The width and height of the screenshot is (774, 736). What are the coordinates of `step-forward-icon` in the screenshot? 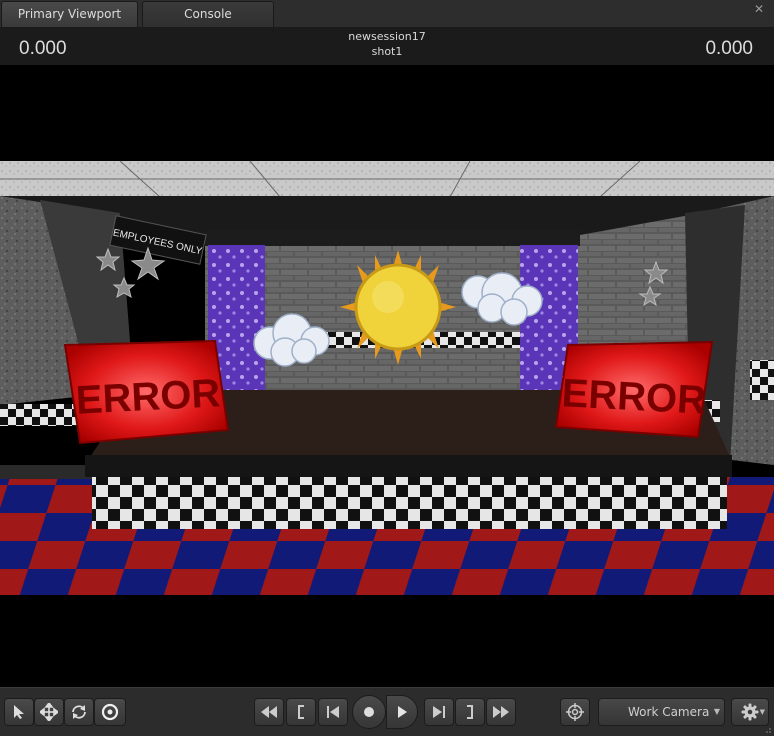 It's located at (439, 712).